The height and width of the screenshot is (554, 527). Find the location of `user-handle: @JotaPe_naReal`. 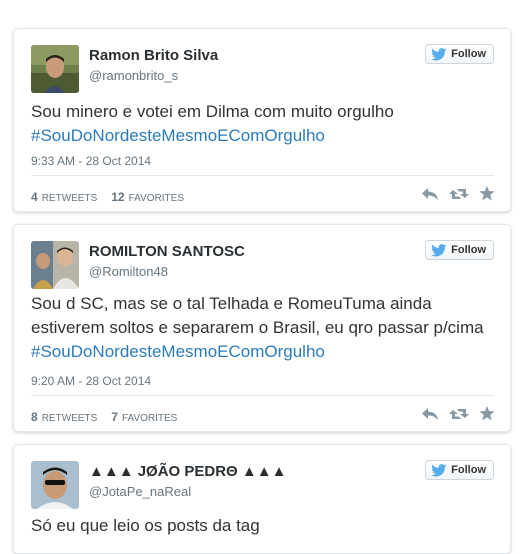

user-handle: @JotaPe_naReal is located at coordinates (140, 491).